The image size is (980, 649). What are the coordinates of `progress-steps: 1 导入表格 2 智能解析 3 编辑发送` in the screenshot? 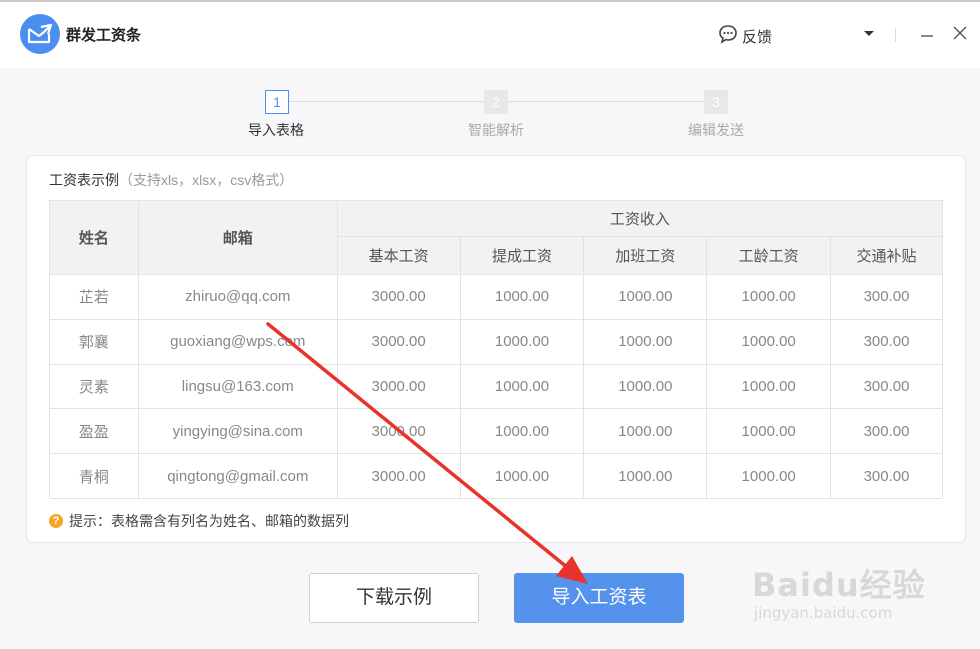 It's located at (490, 118).